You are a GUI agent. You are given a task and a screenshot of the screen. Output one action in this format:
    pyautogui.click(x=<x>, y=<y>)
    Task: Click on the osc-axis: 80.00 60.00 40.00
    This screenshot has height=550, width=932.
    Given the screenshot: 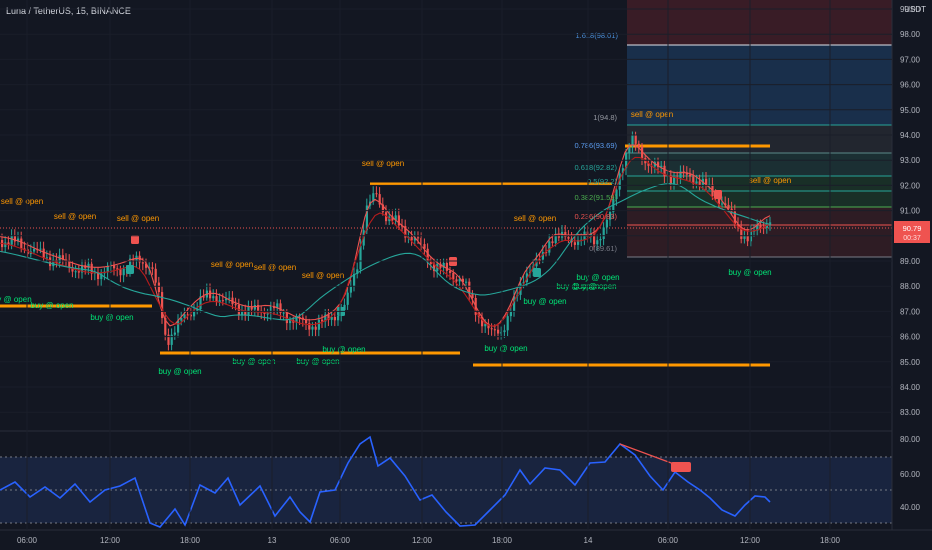 What is the action you would take?
    pyautogui.click(x=910, y=473)
    